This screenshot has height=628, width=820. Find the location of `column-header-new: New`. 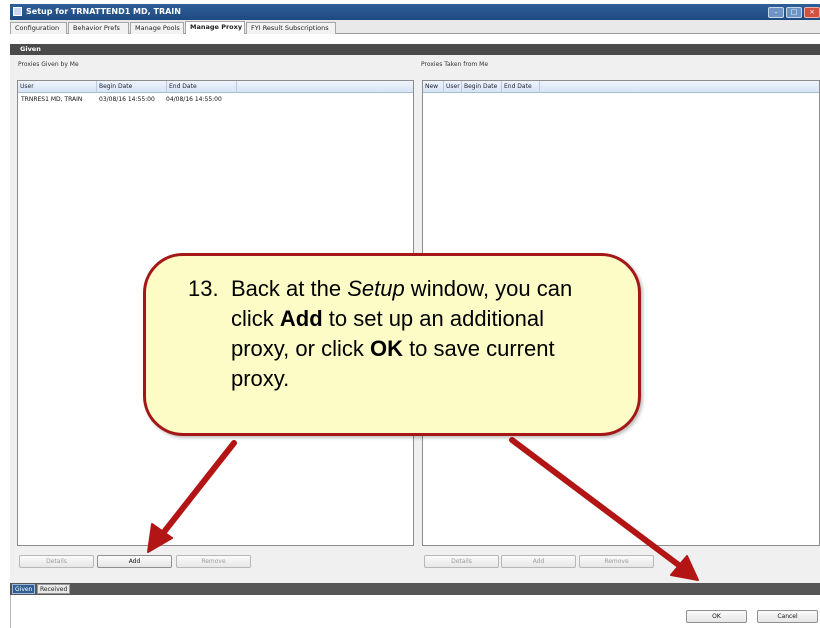

column-header-new: New is located at coordinates (433, 87).